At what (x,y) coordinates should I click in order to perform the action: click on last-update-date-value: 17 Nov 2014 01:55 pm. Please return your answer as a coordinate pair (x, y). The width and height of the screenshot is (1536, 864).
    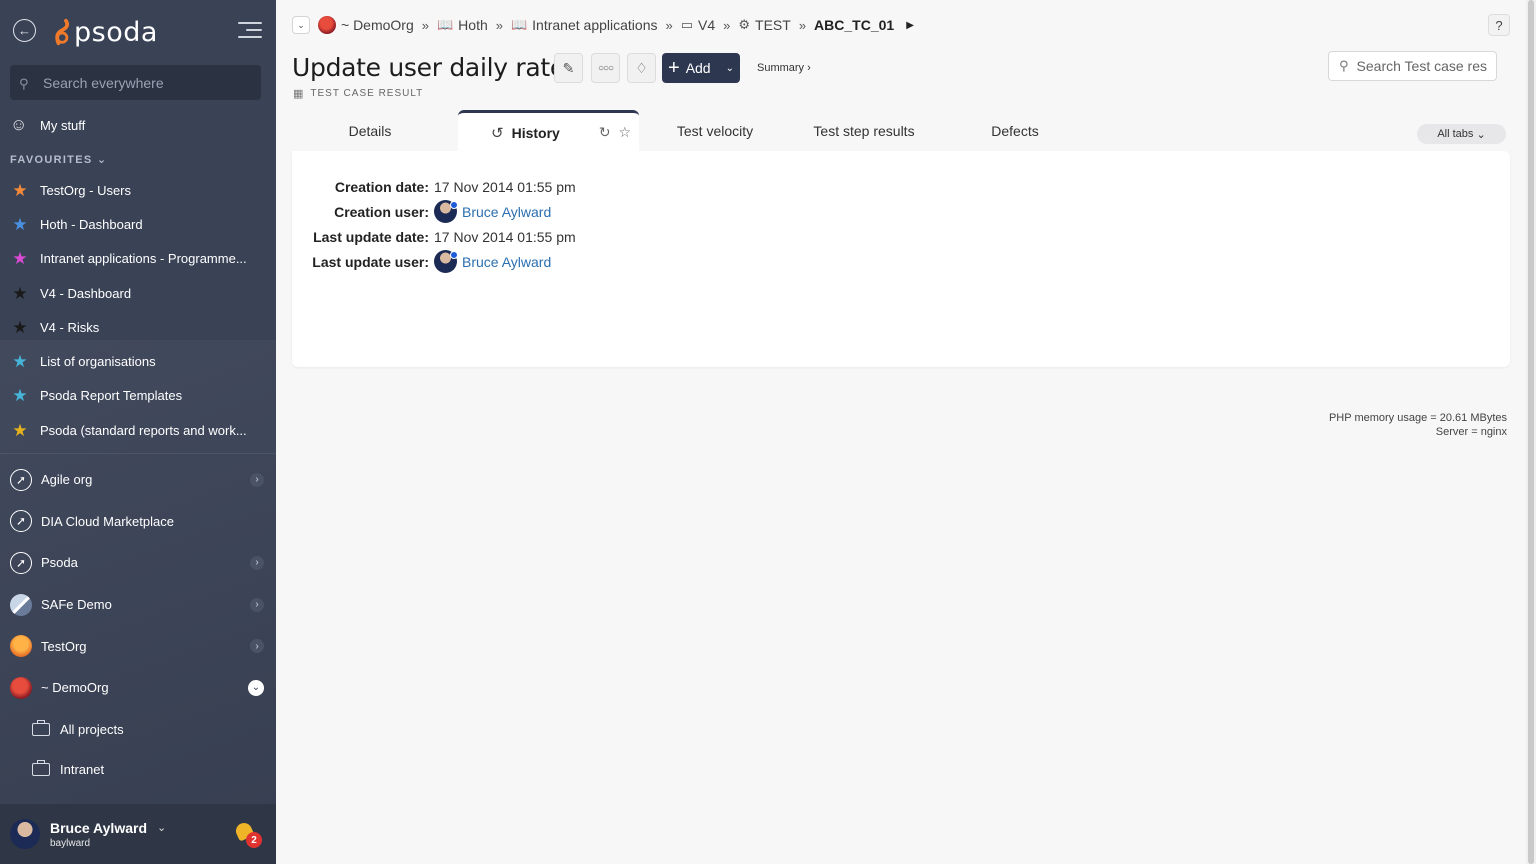
    Looking at the image, I should click on (505, 237).